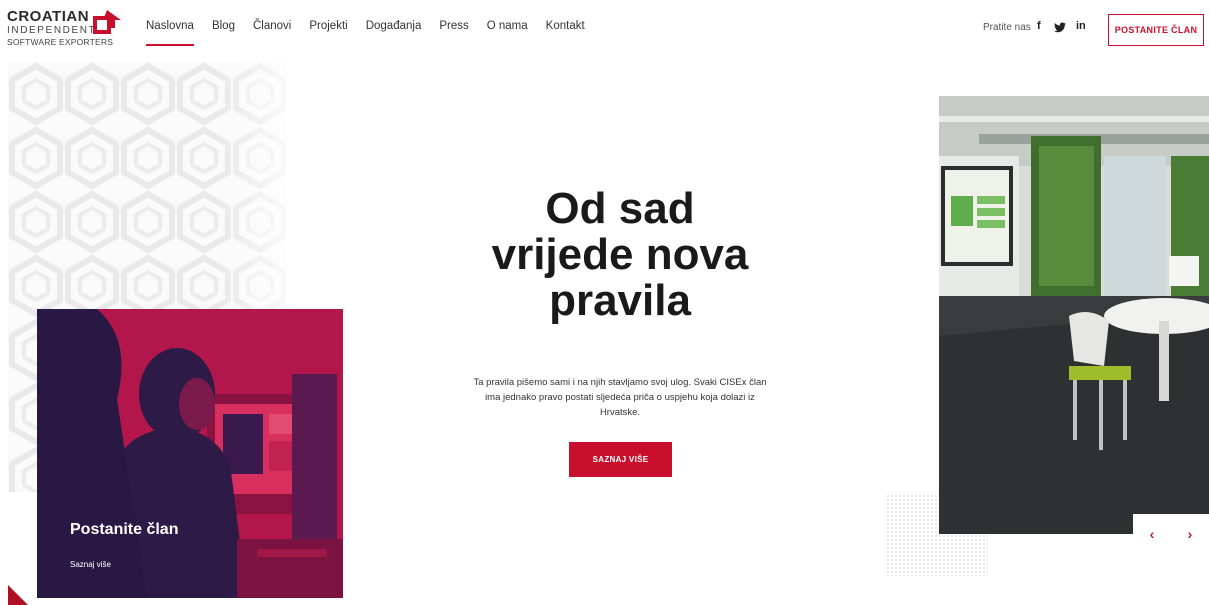 The height and width of the screenshot is (605, 1209). Describe the element at coordinates (1039, 26) in the screenshot. I see `facebook-icon: f` at that location.